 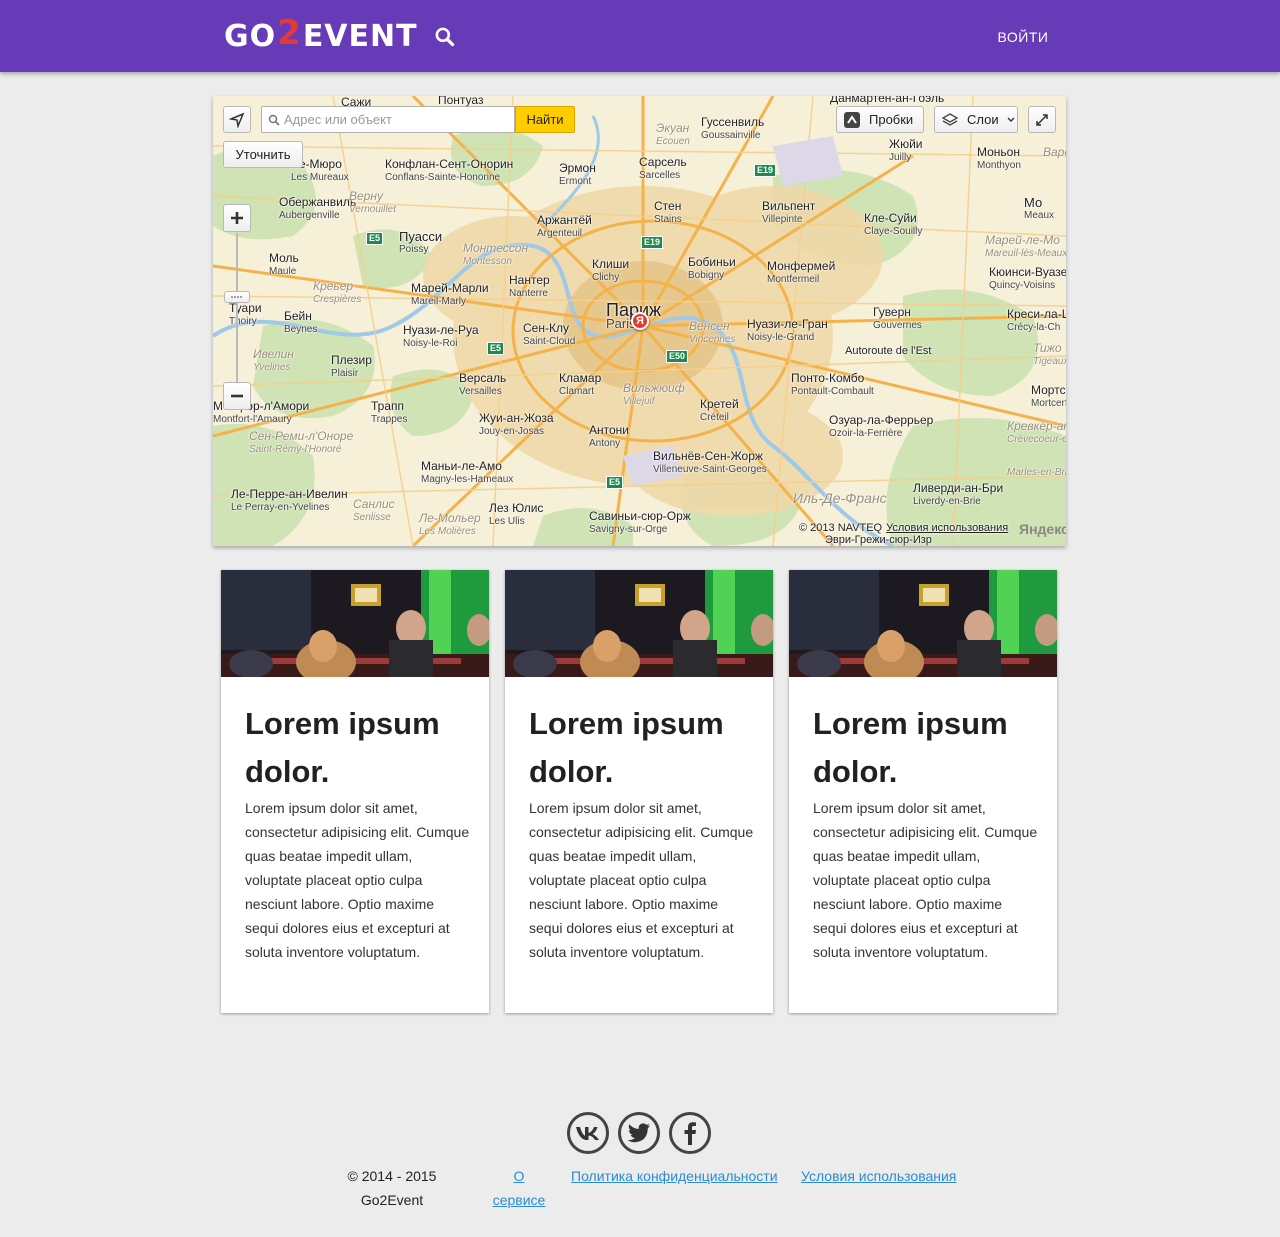 I want to click on footer-link-about: О сервисе, so click(x=519, y=1188).